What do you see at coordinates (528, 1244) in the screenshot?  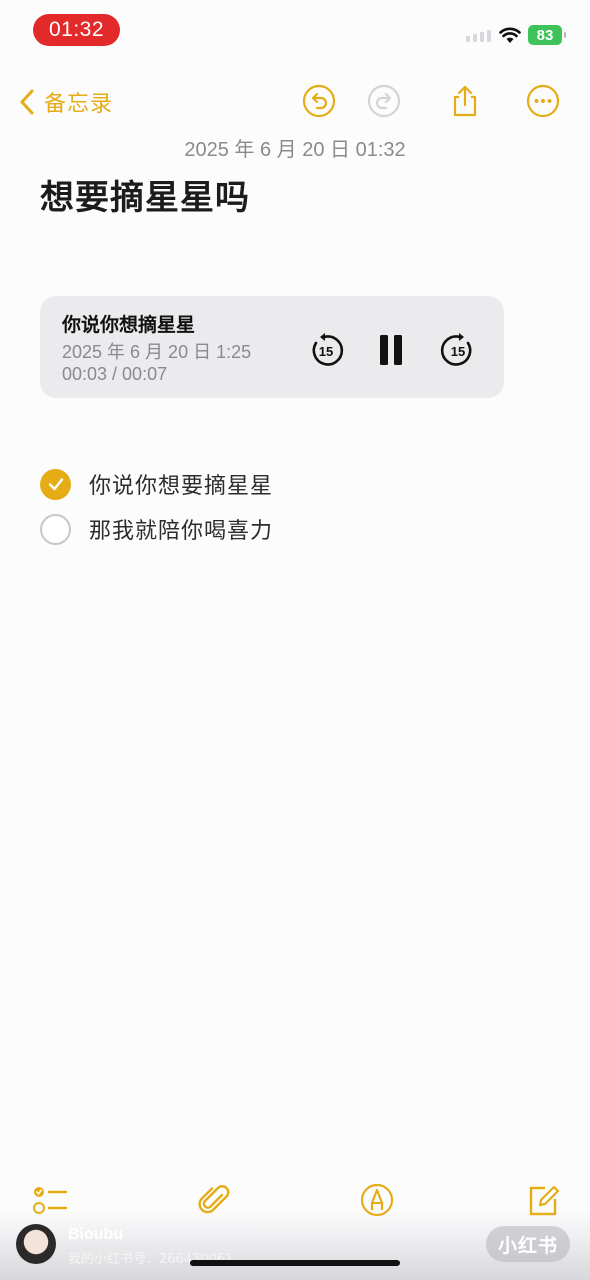 I see `watermark-logo: 小红书` at bounding box center [528, 1244].